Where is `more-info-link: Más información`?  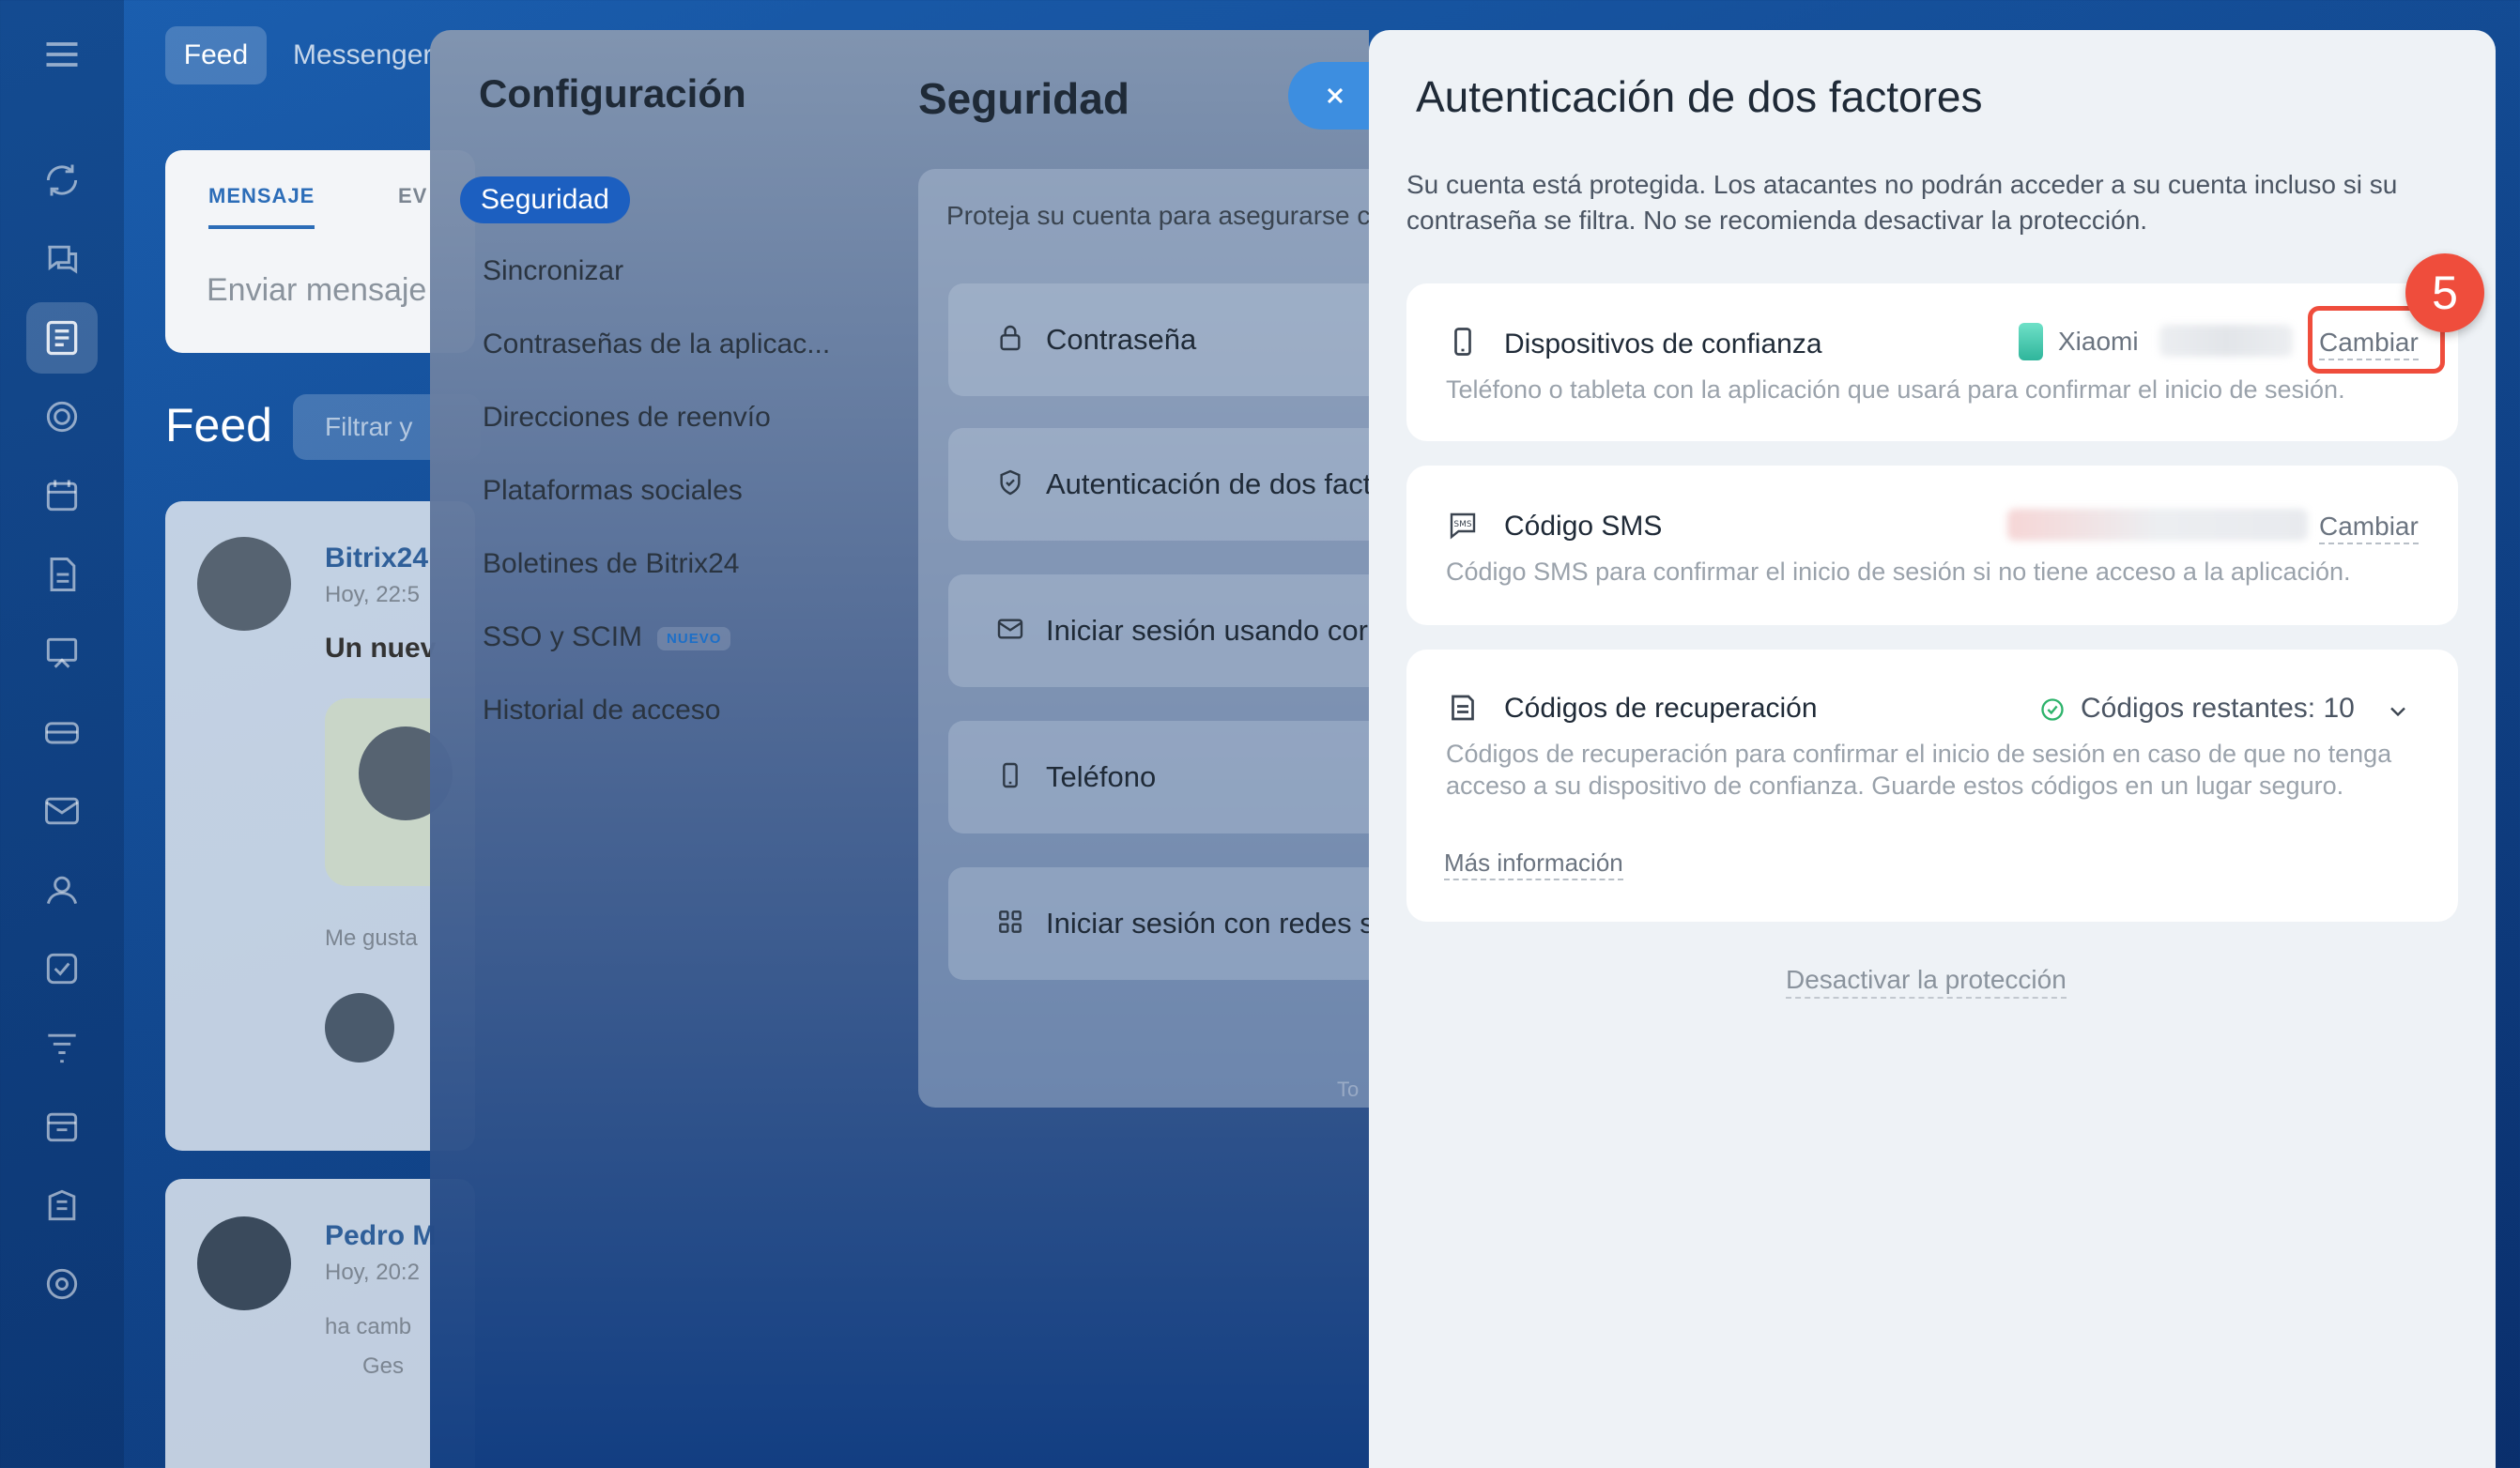 more-info-link: Más información is located at coordinates (1533, 864).